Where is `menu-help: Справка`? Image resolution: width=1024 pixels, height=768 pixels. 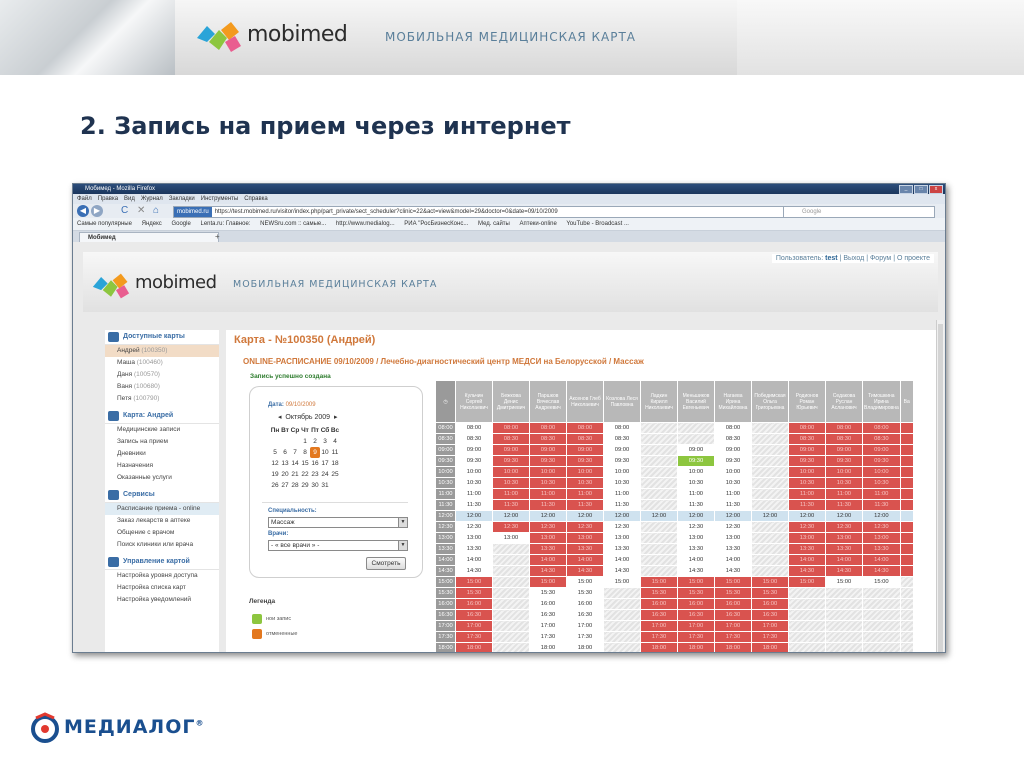
menu-help: Справка is located at coordinates (256, 199).